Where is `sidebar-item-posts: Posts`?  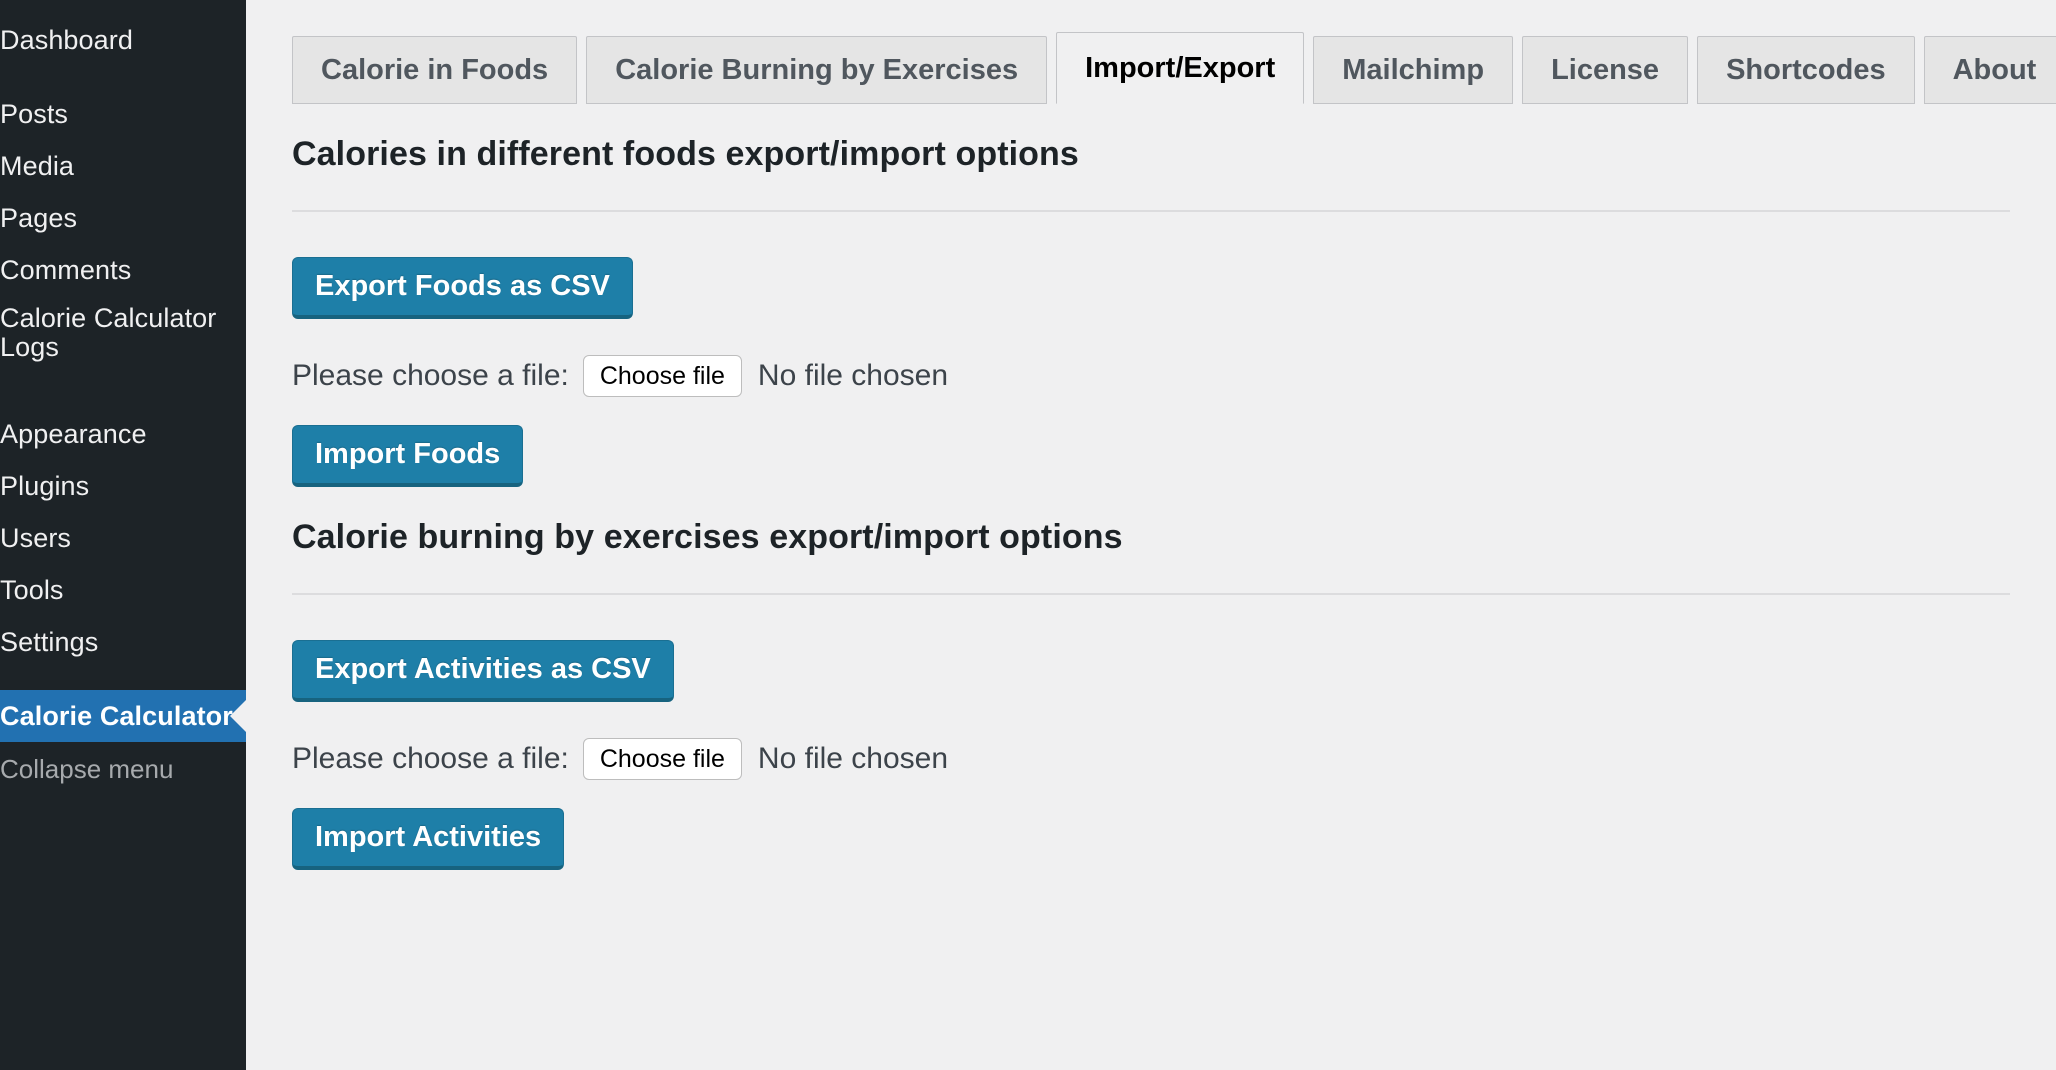
sidebar-item-posts: Posts is located at coordinates (123, 114).